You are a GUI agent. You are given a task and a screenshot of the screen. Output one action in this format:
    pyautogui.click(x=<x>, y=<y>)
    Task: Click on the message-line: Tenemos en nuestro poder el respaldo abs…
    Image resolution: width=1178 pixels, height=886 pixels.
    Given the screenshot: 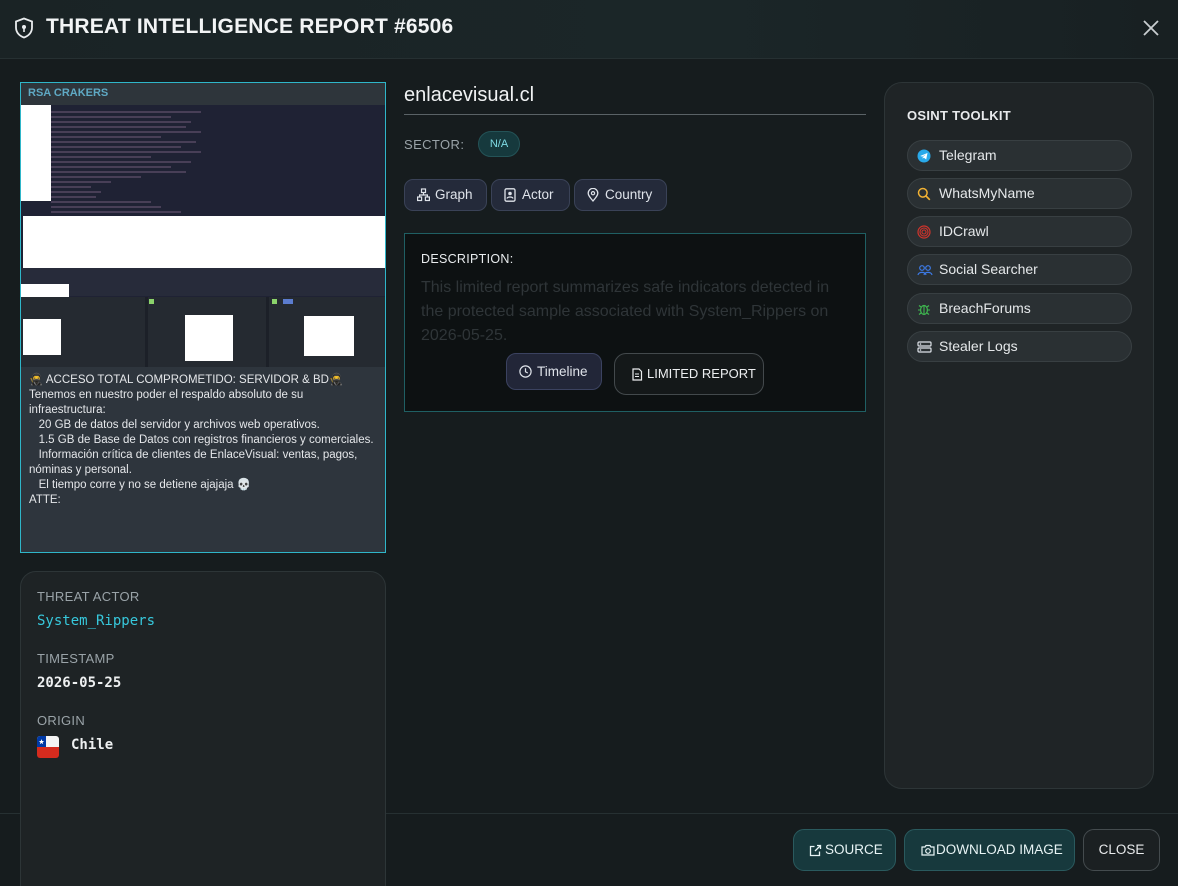 What is the action you would take?
    pyautogui.click(x=168, y=402)
    